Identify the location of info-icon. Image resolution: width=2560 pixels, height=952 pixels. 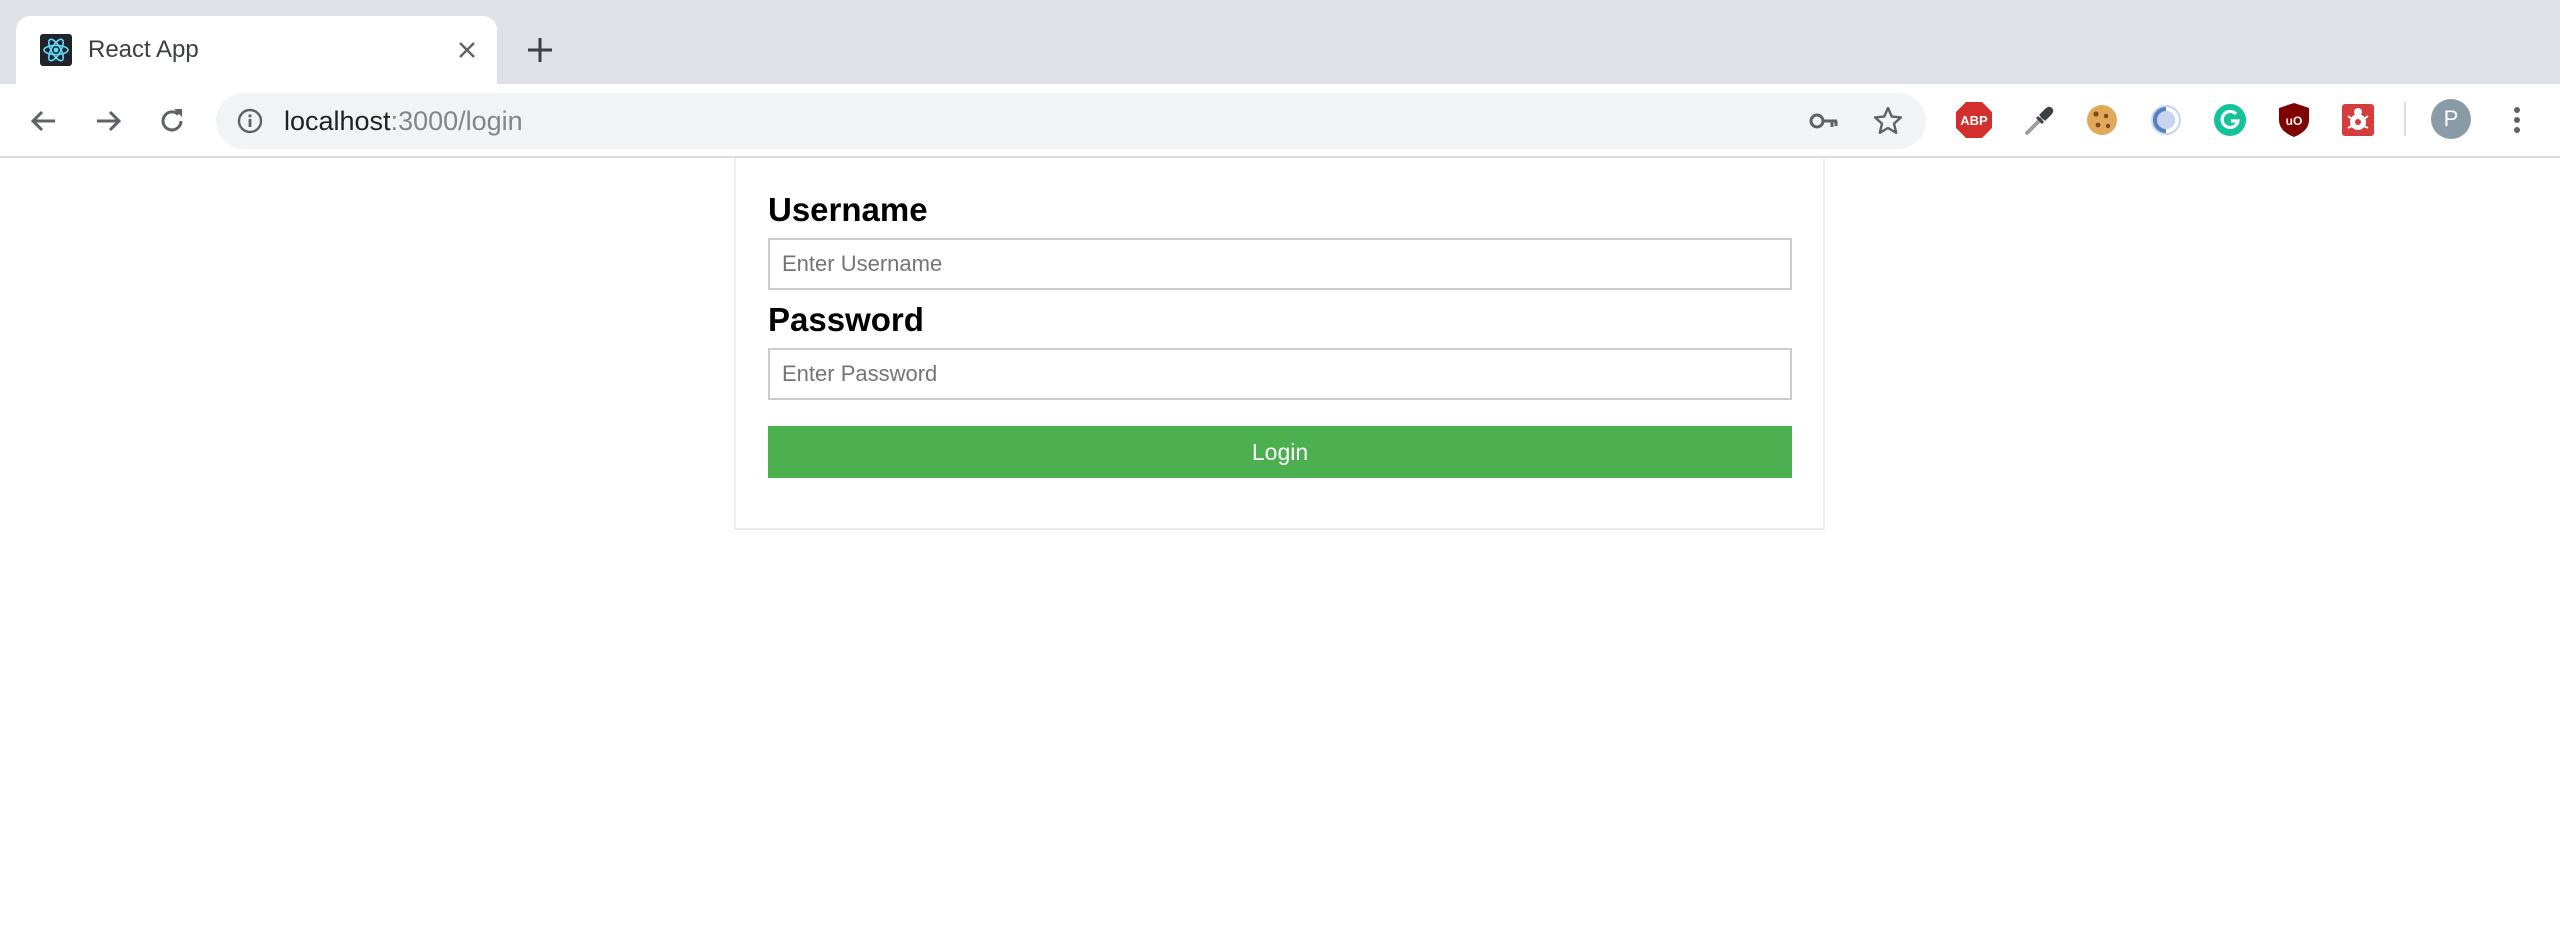
(250, 121).